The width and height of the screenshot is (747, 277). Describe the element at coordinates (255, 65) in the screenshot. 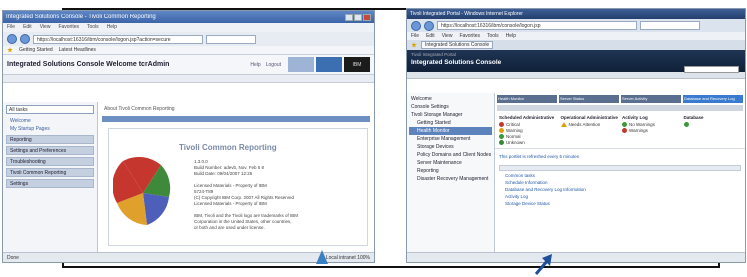

I see `help-link: Help` at that location.